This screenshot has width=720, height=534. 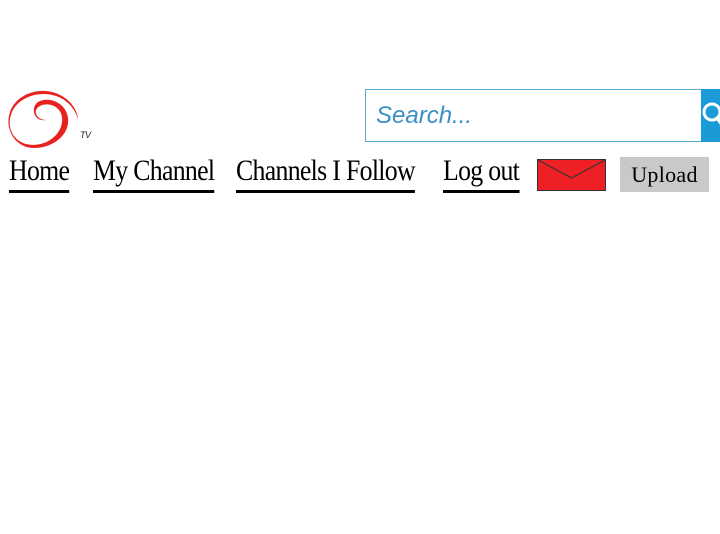 What do you see at coordinates (481, 172) in the screenshot?
I see `nav-log-out-link: Log out` at bounding box center [481, 172].